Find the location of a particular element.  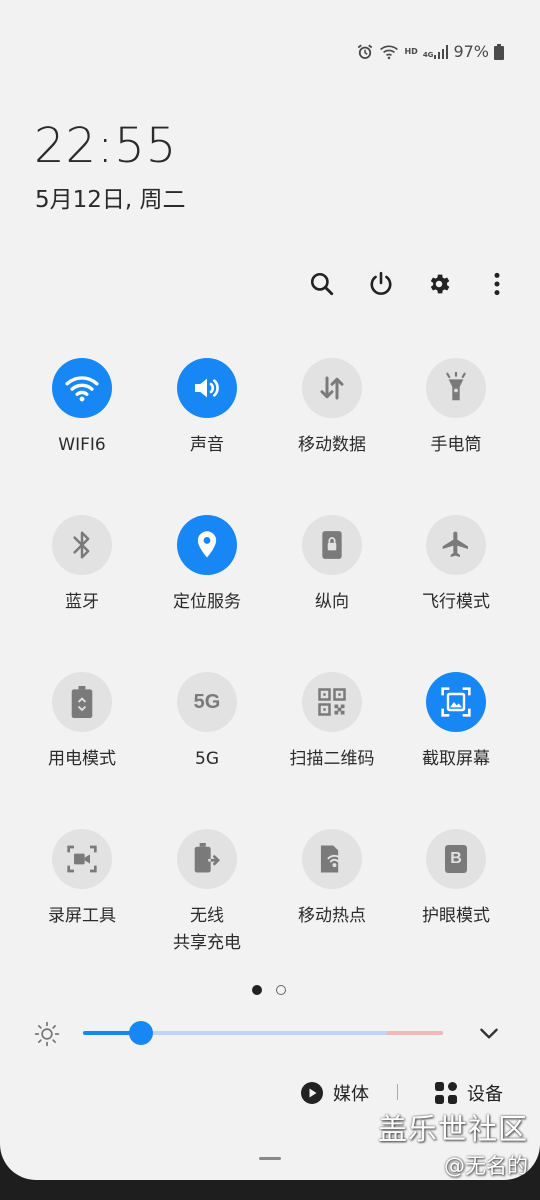

tile-label: 移动数据 is located at coordinates (332, 445).